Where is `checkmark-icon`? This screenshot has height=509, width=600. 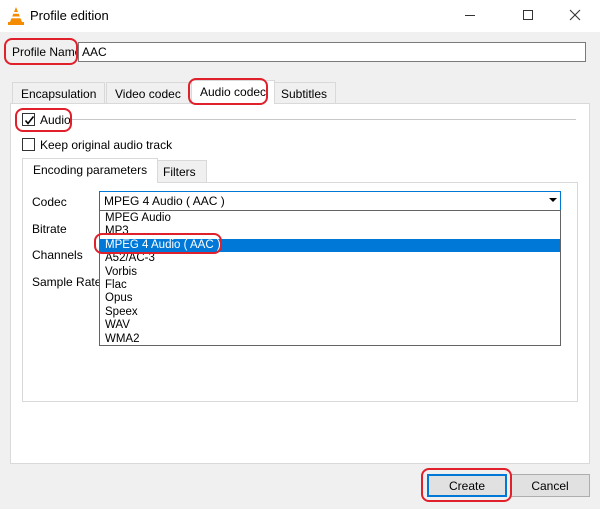 checkmark-icon is located at coordinates (29, 120).